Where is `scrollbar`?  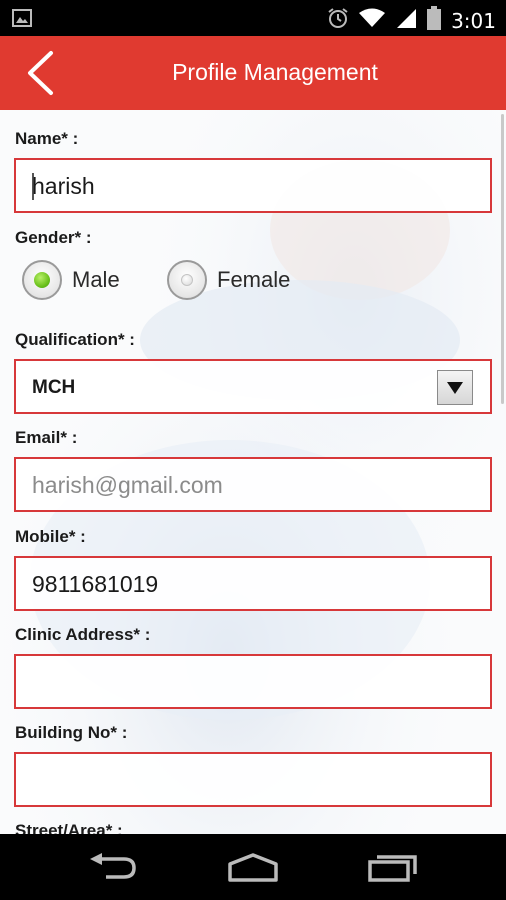
scrollbar is located at coordinates (502, 259).